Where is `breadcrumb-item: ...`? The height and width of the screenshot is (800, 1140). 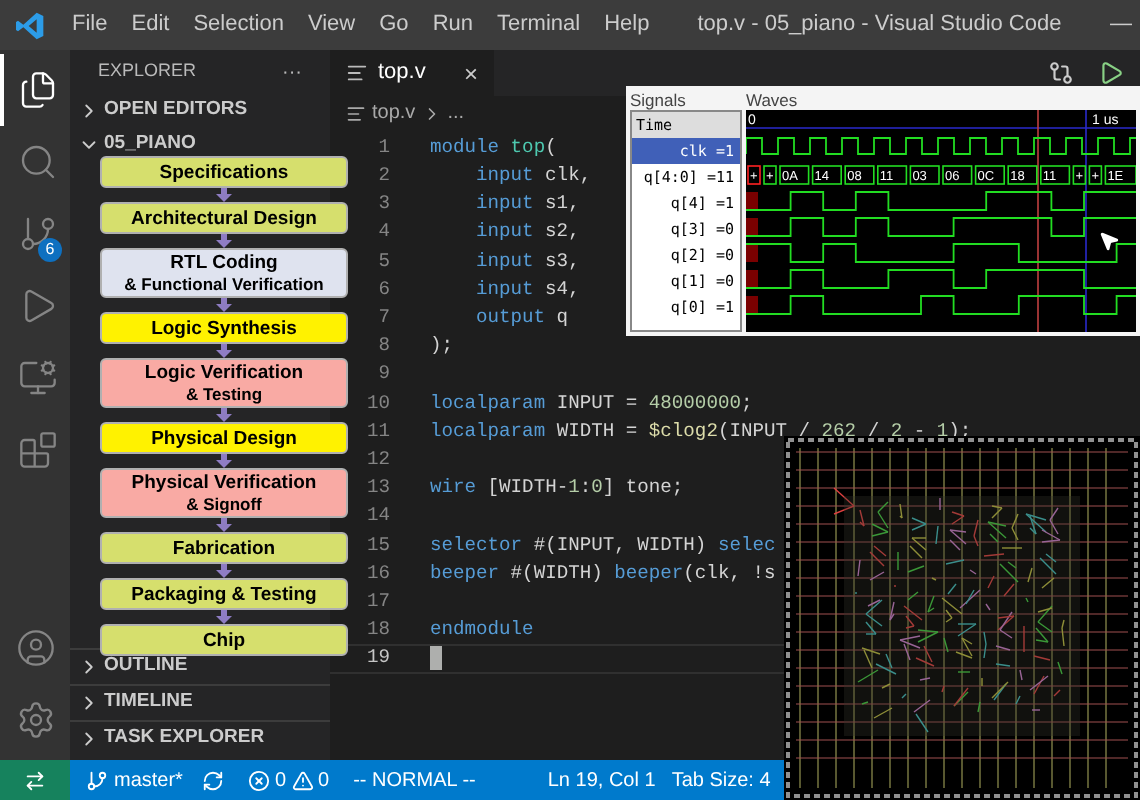
breadcrumb-item: ... is located at coordinates (456, 113).